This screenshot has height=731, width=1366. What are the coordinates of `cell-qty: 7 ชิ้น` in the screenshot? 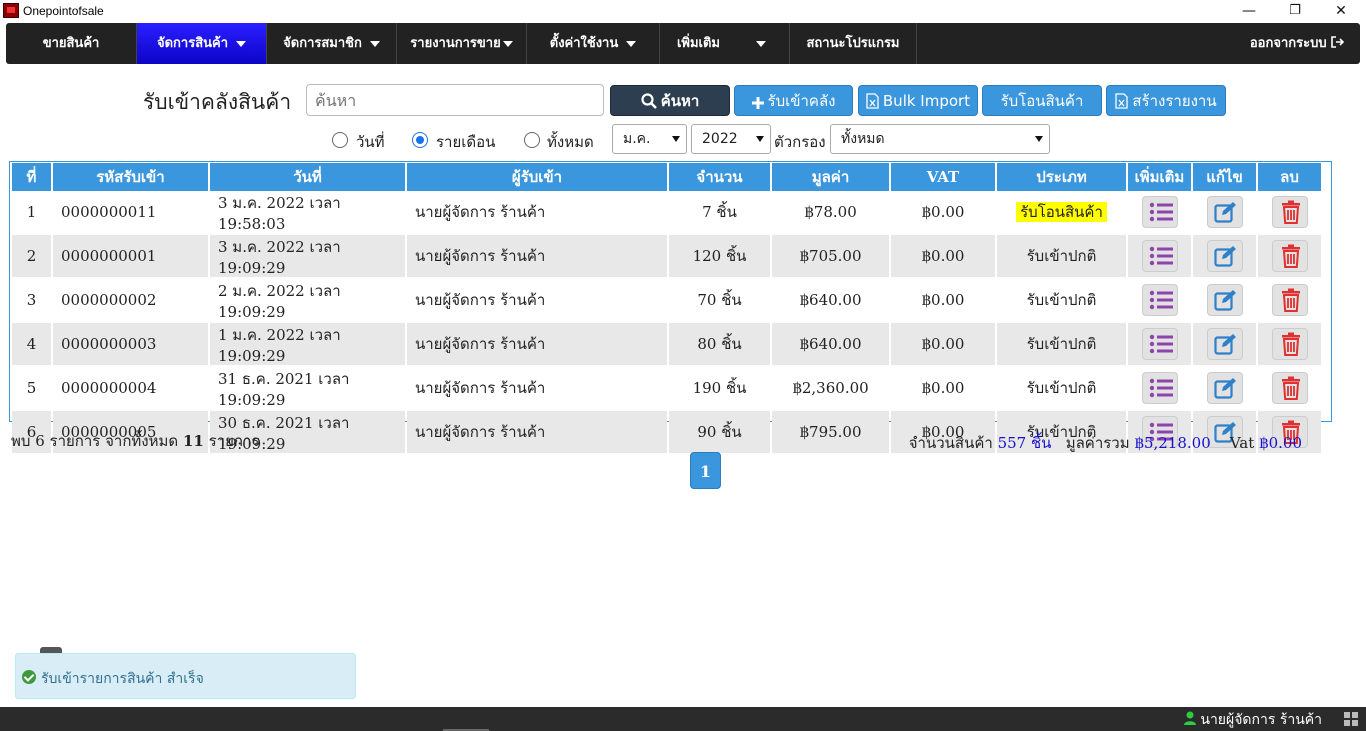 It's located at (719, 213).